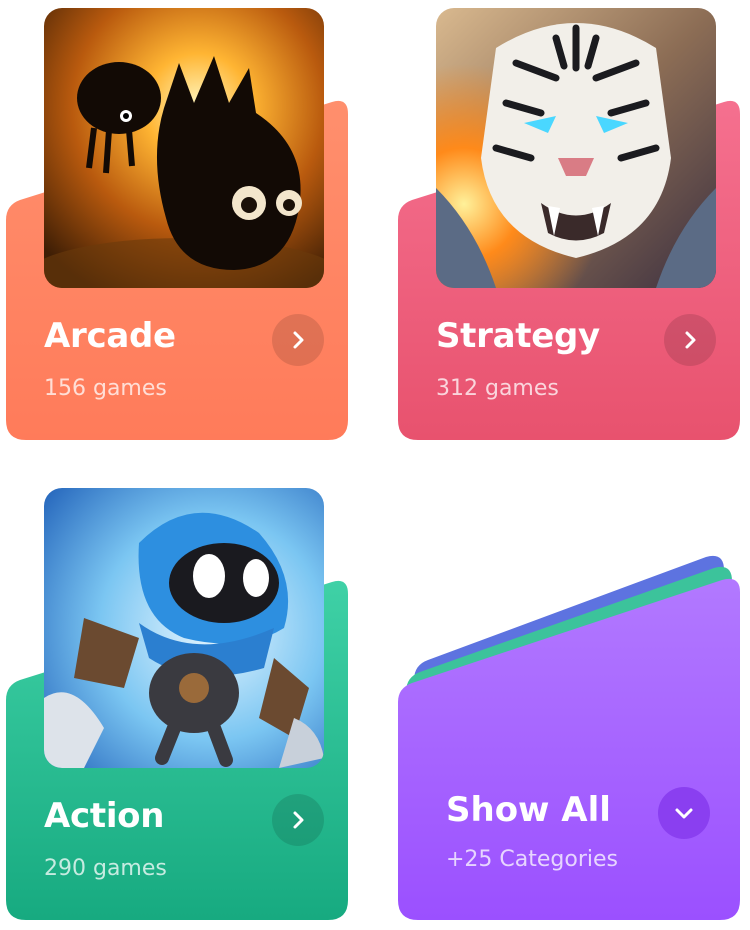  Describe the element at coordinates (110, 336) in the screenshot. I see `category-title: Arcade` at that location.